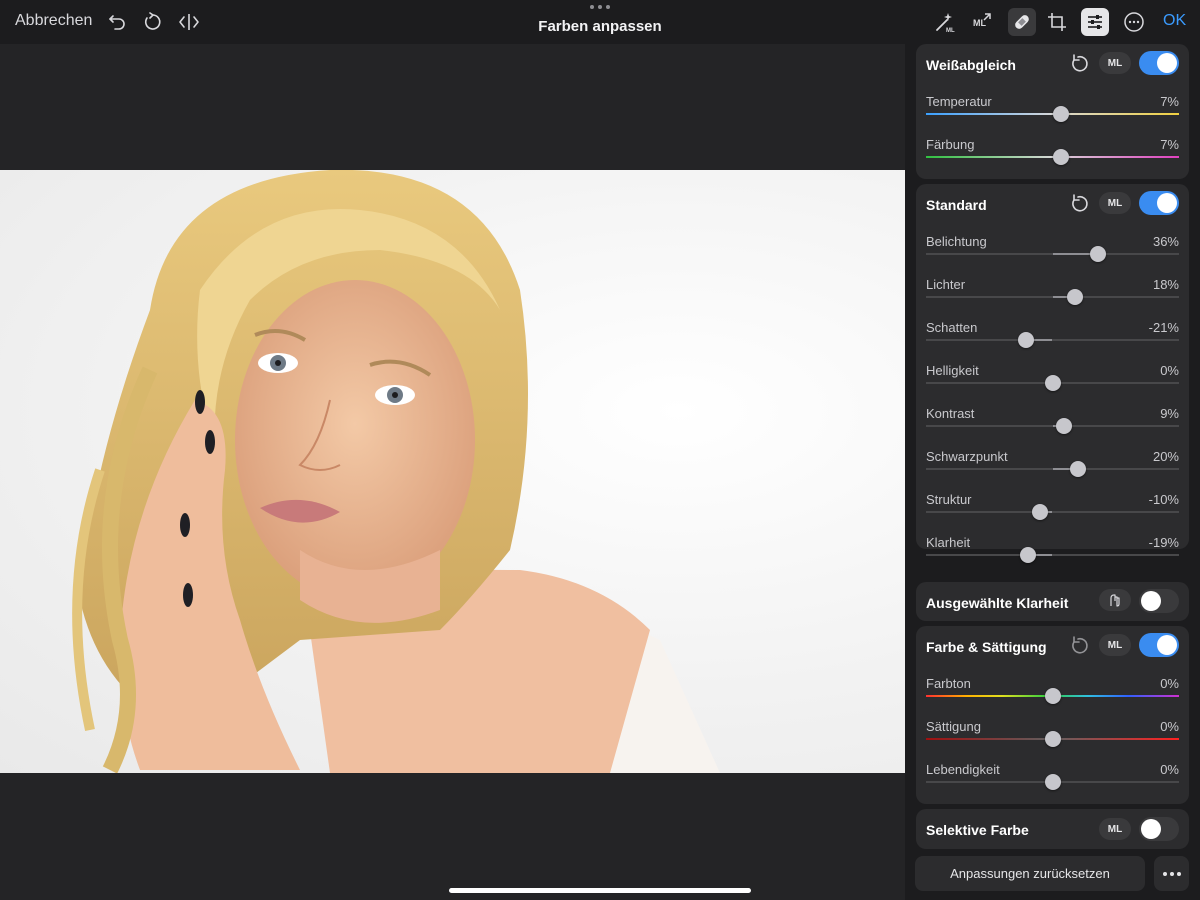  Describe the element at coordinates (1159, 645) in the screenshot. I see `color-saturation-toggle` at that location.